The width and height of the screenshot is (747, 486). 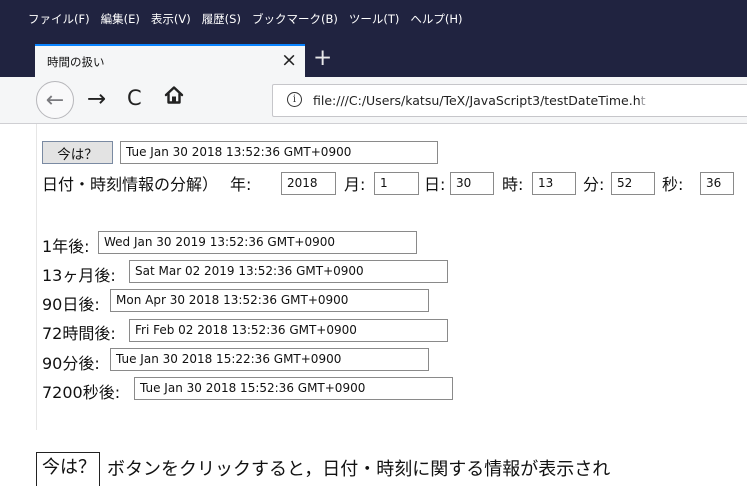 I want to click on minute-label: 分:, so click(x=594, y=184).